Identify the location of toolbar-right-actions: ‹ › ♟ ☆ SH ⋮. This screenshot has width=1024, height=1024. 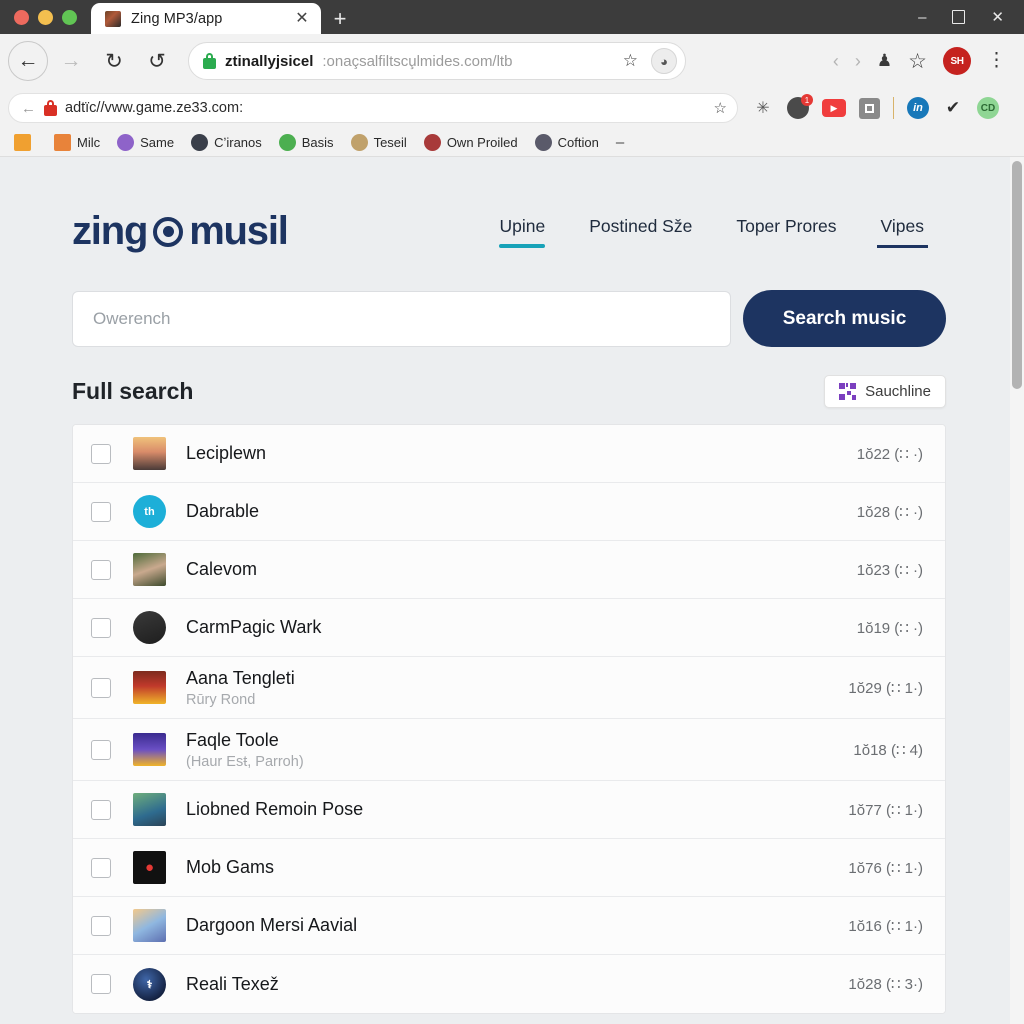
(924, 61).